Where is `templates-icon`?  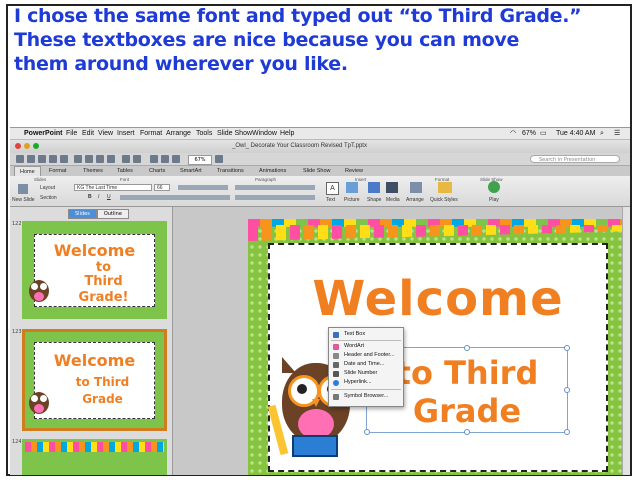
templates-icon is located at coordinates (31, 159).